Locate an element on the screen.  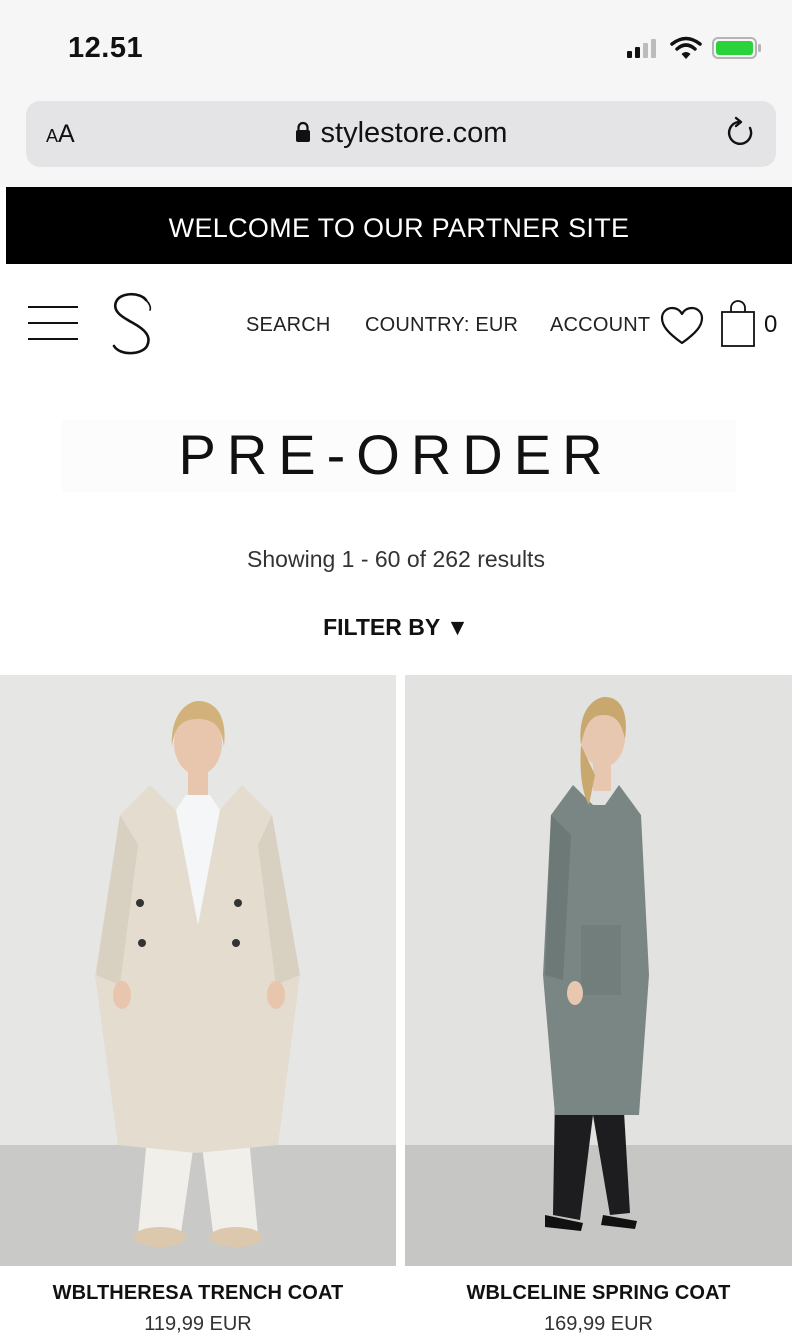
site-logo is located at coordinates (133, 323).